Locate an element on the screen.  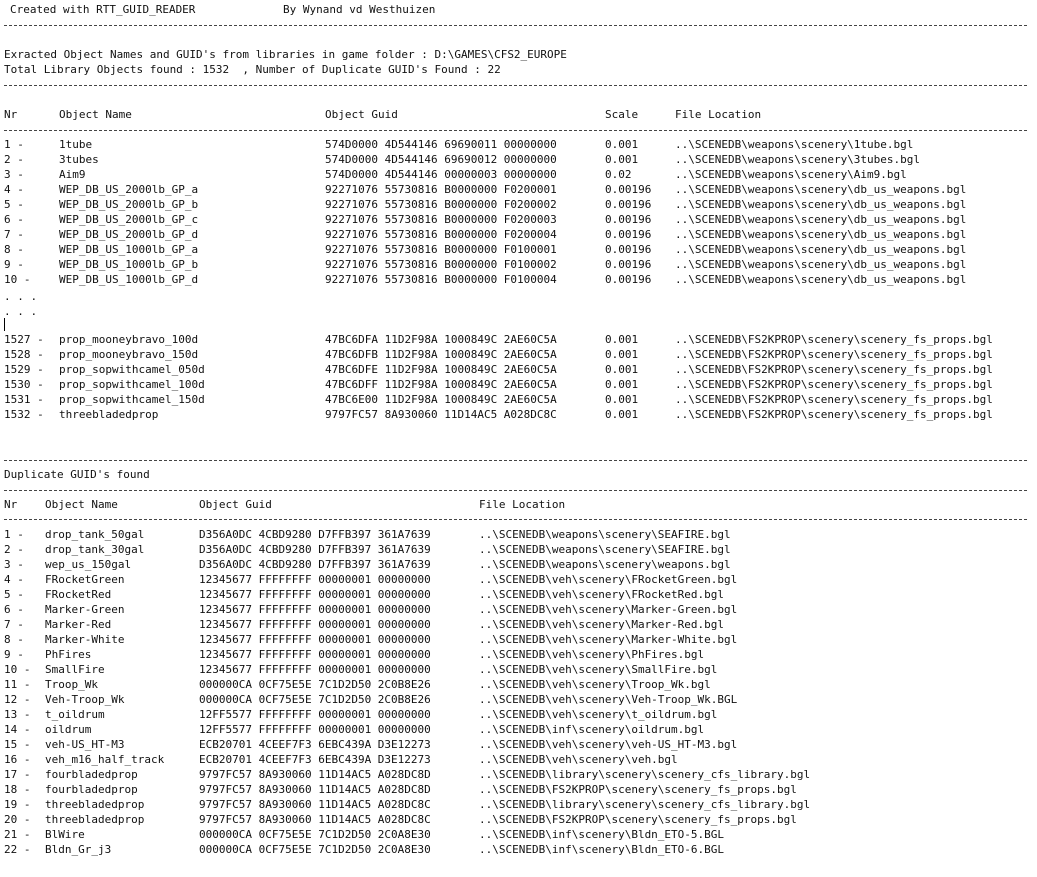
row-file-location: ..\SCENEDB\veh\scenery\t_oildrum.bgl is located at coordinates (598, 714).